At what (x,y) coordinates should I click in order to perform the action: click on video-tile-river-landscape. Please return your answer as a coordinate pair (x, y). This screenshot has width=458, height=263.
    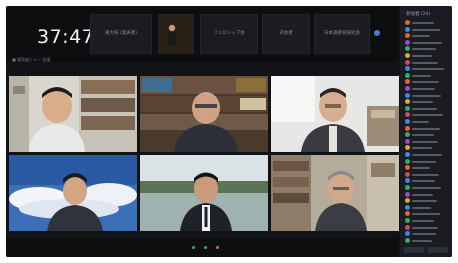
    Looking at the image, I should click on (204, 193).